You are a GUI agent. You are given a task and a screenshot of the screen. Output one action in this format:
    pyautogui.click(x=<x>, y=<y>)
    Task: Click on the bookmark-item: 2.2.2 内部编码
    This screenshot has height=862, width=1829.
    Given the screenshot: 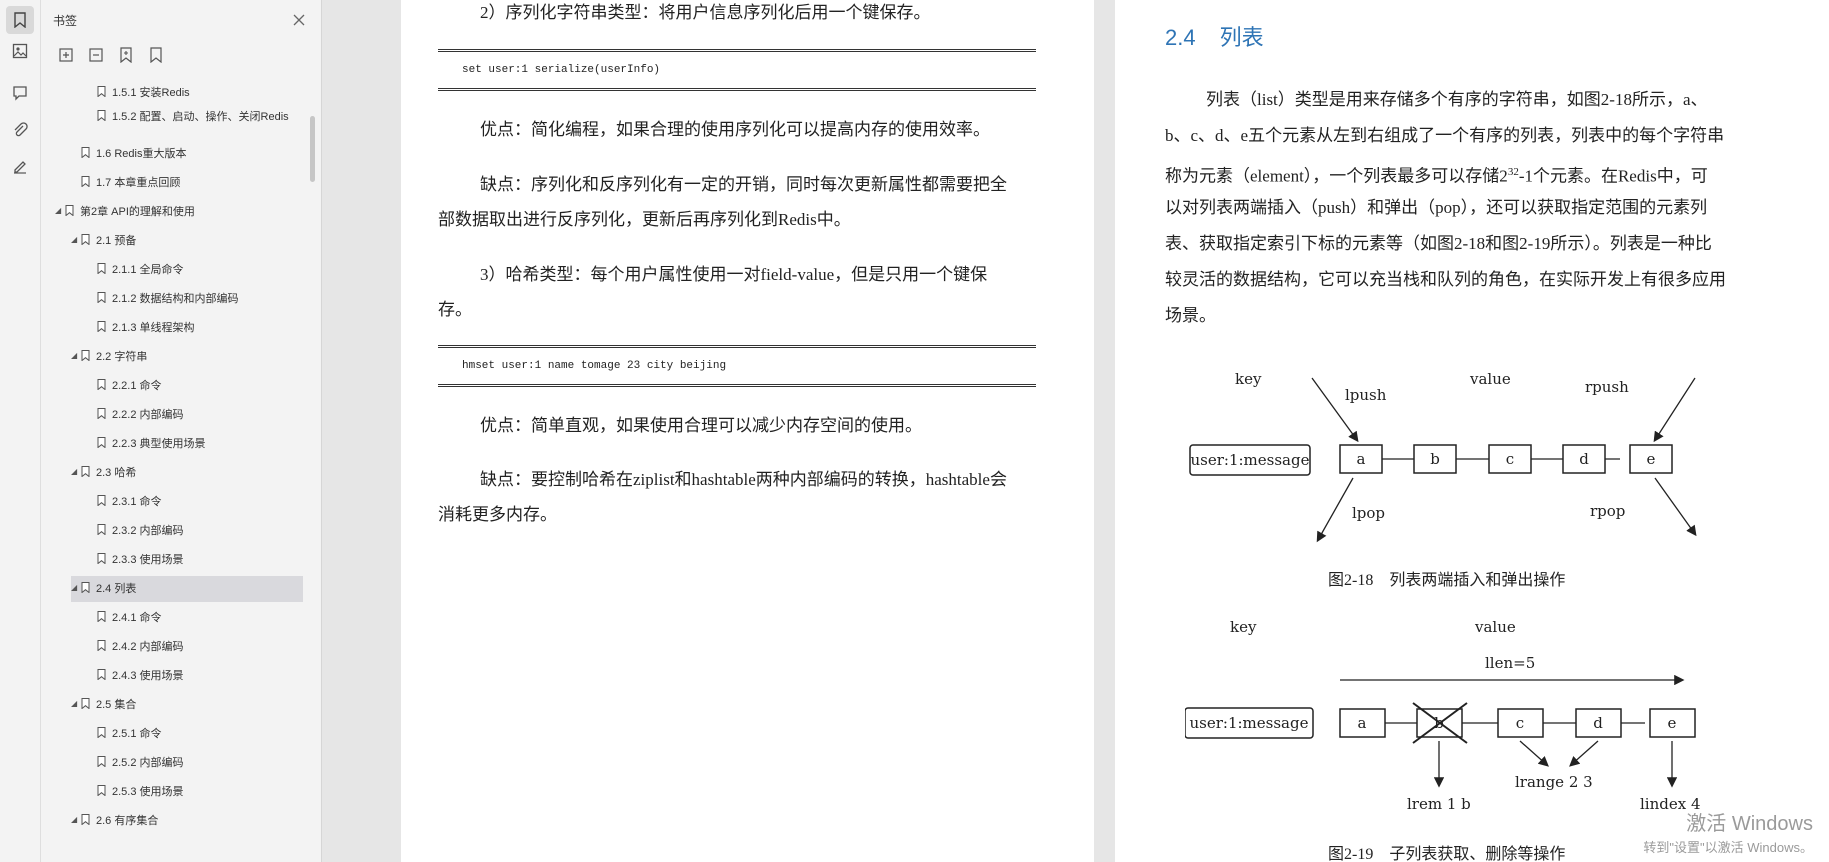 What is the action you would take?
    pyautogui.click(x=195, y=415)
    